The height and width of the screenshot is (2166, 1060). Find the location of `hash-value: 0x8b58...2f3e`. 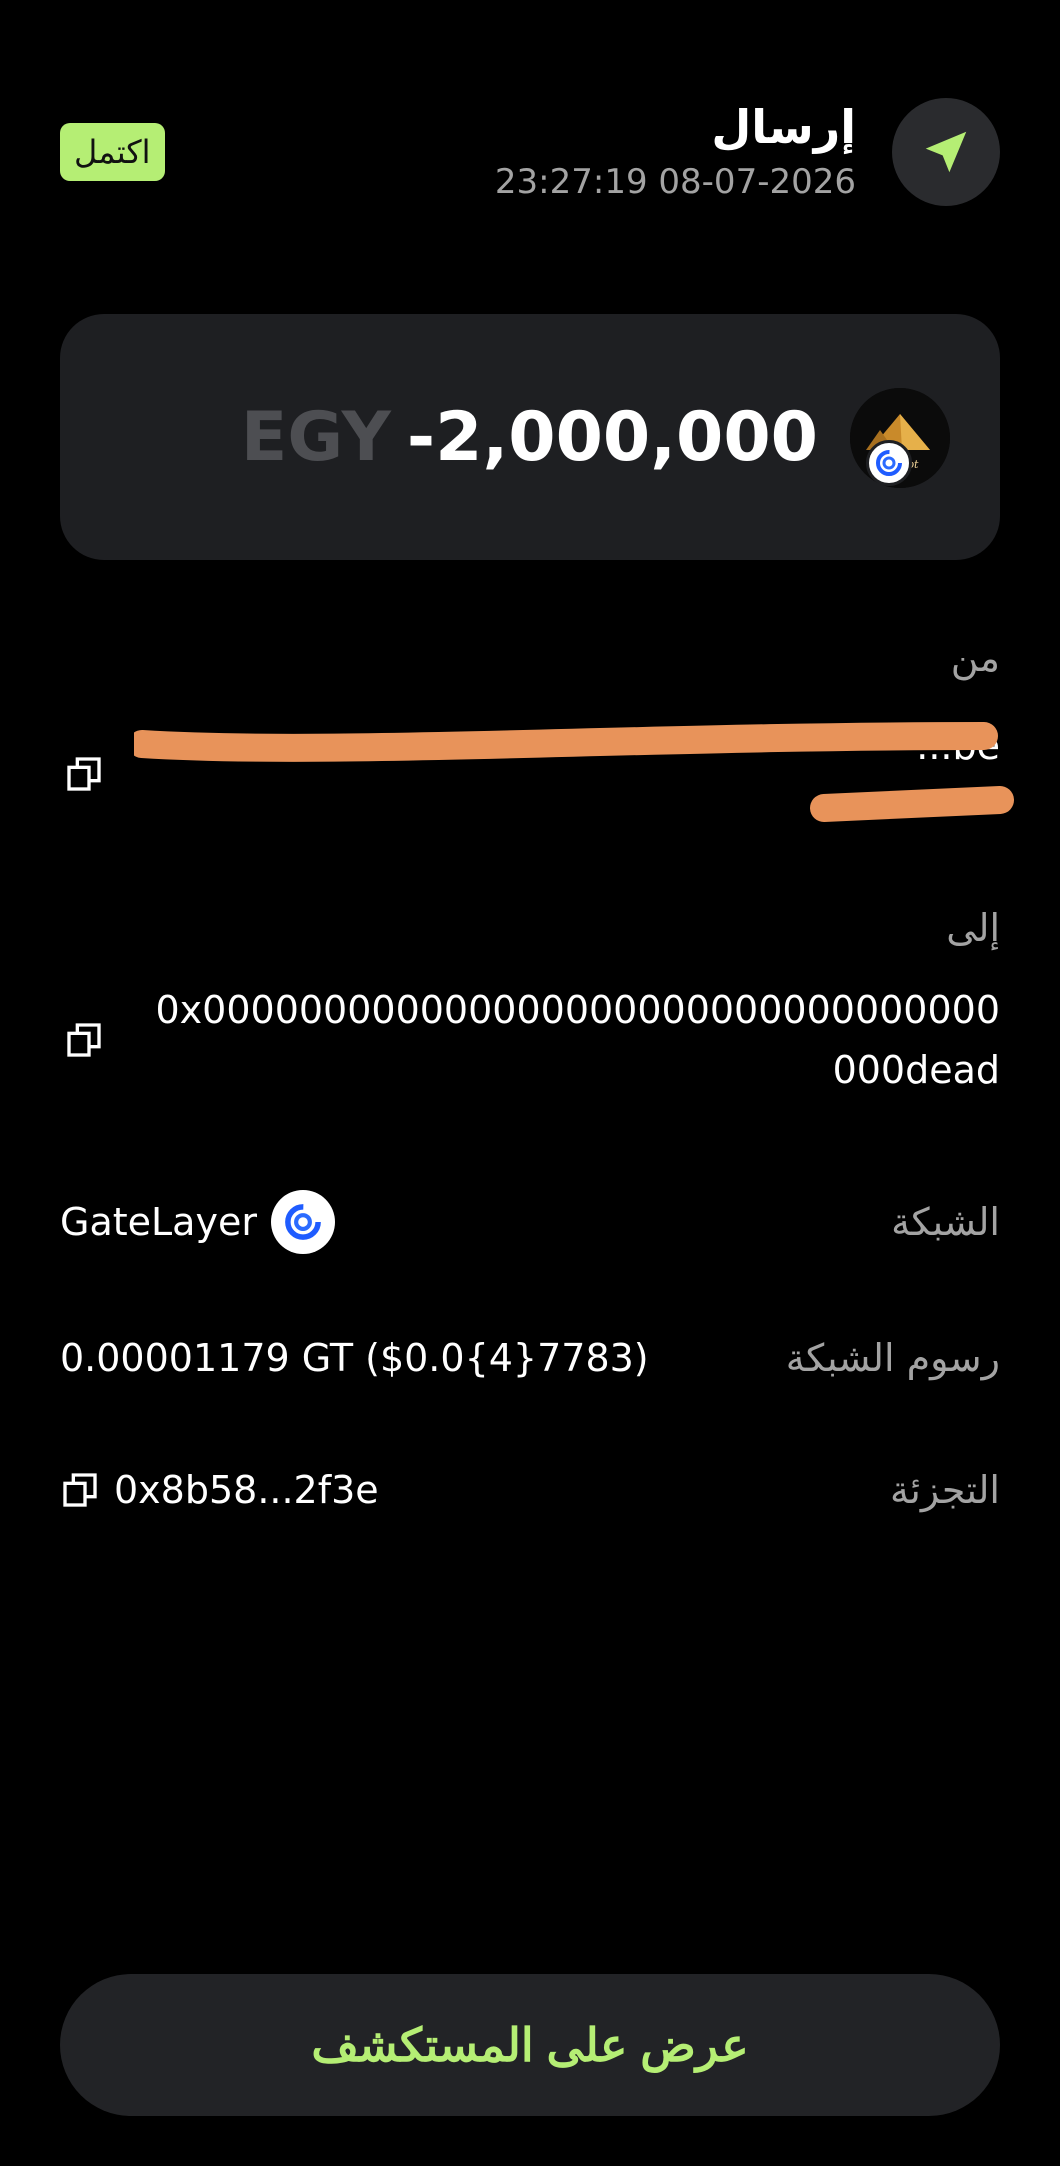

hash-value: 0x8b58...2f3e is located at coordinates (219, 1490).